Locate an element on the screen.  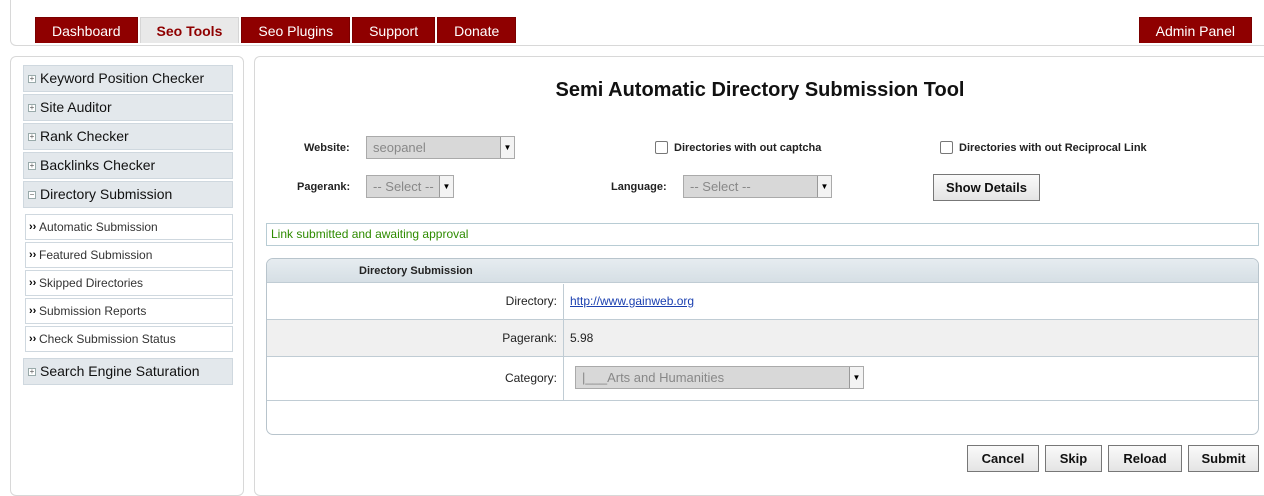
tab-dashboard: Dashboard is located at coordinates (86, 30).